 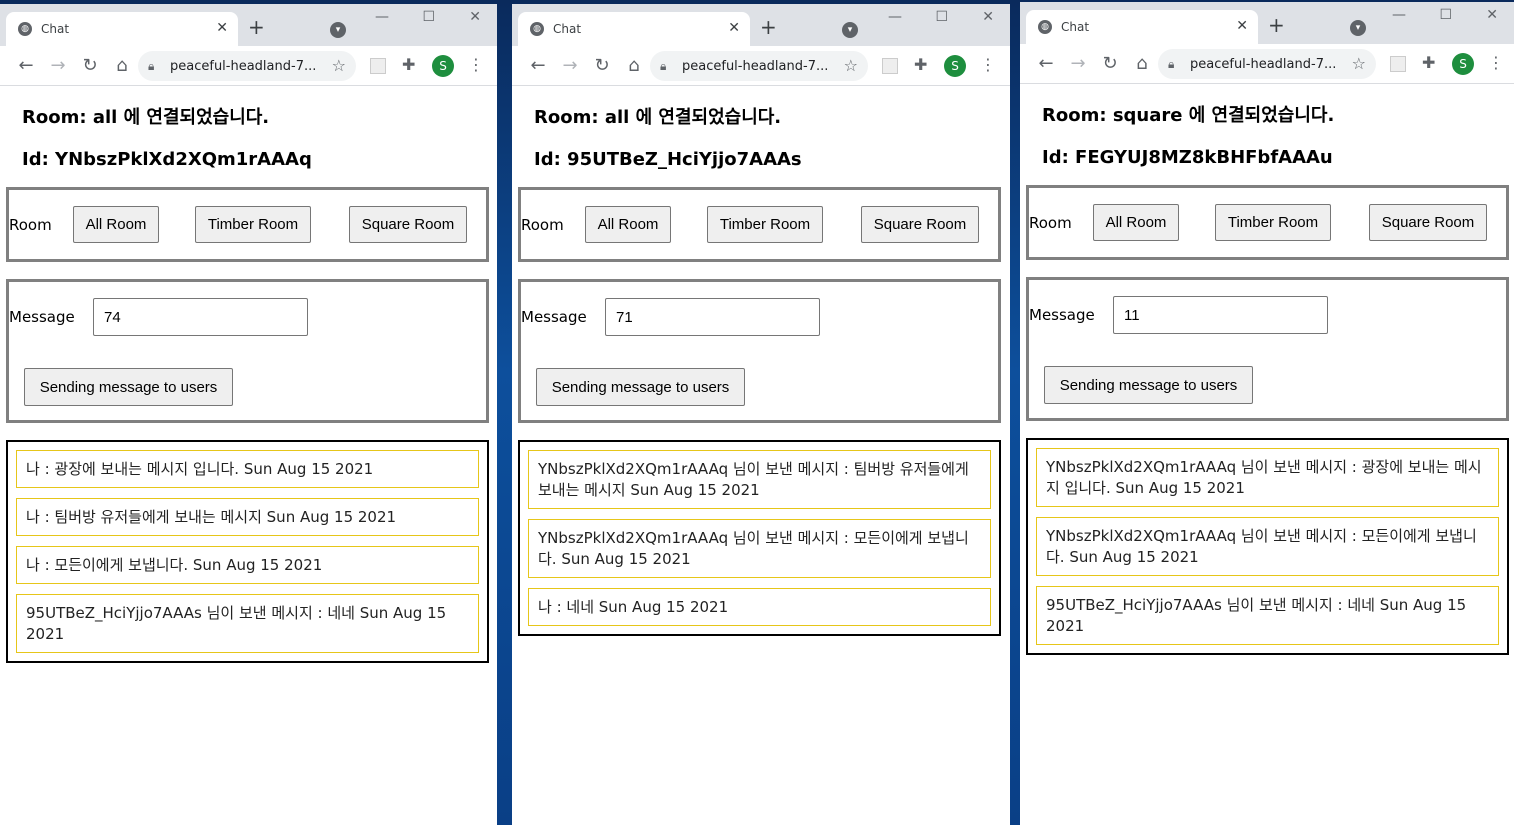 What do you see at coordinates (668, 159) in the screenshot?
I see `id-heading: Id: 95UTBeZ_HciYjjo7AAAs` at bounding box center [668, 159].